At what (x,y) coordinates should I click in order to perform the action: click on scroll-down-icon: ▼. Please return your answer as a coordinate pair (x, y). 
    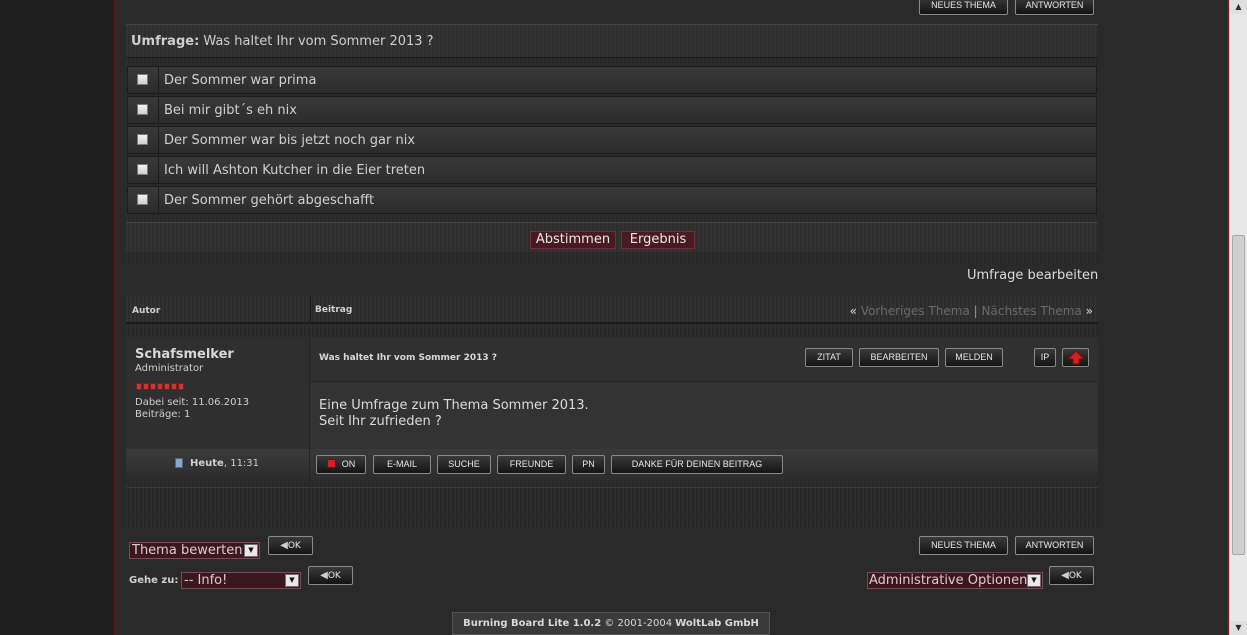
    Looking at the image, I should click on (1238, 628).